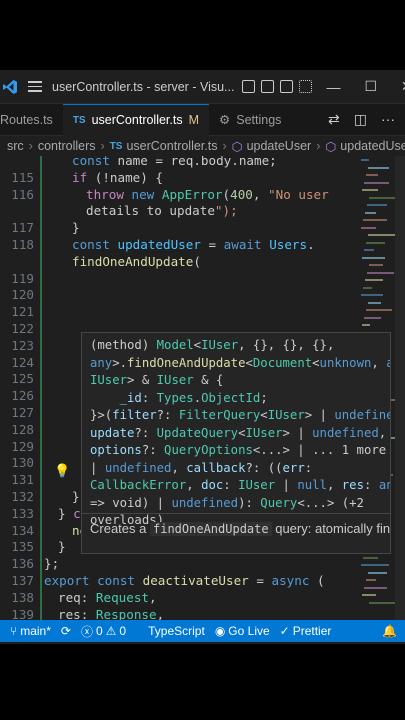  I want to click on line-number: 125, so click(22, 379).